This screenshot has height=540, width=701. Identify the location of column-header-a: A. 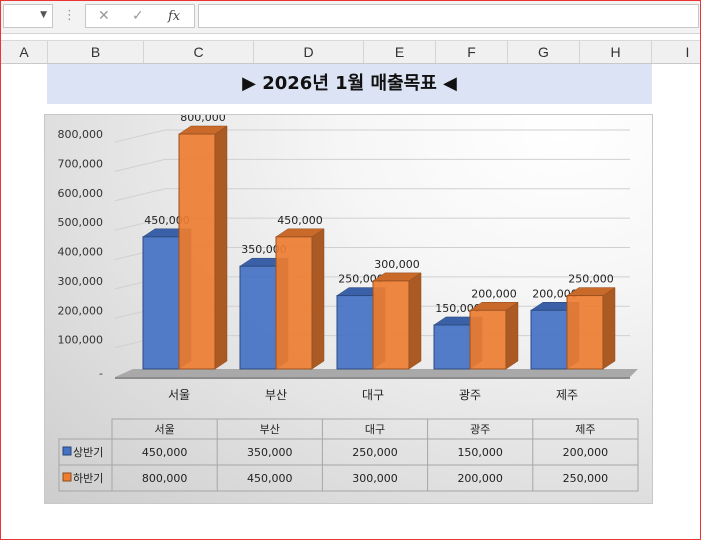
(24, 52).